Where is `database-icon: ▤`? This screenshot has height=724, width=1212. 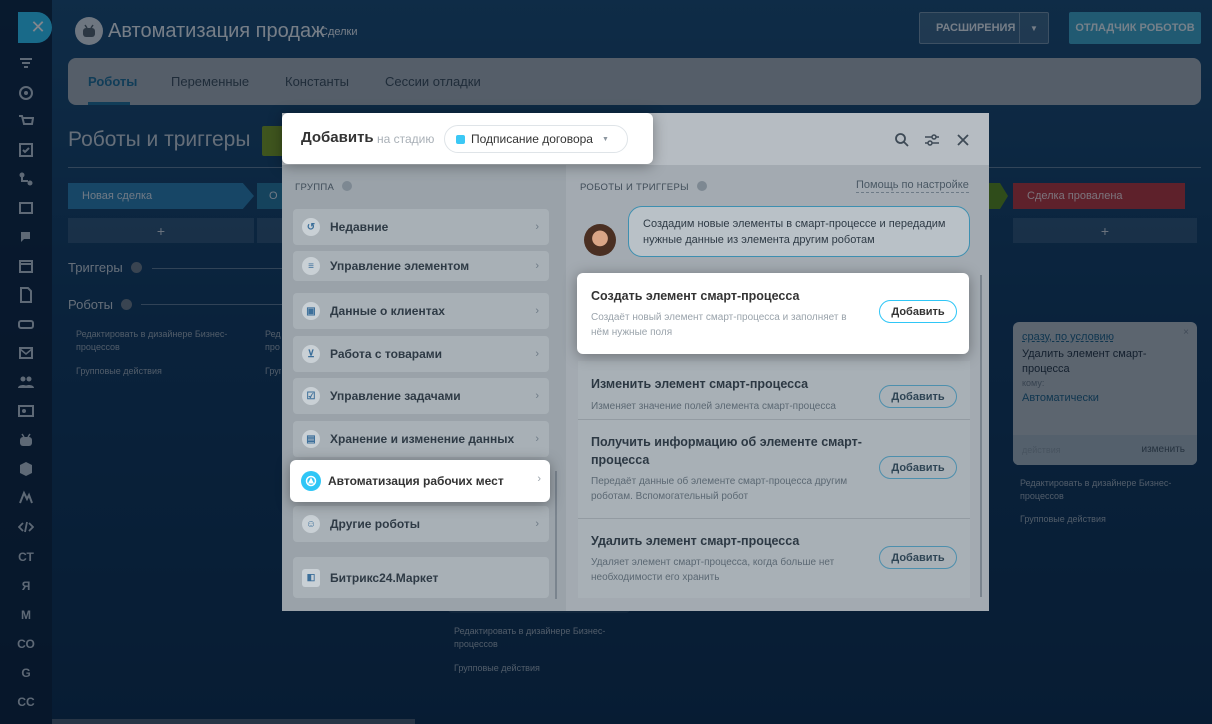 database-icon: ▤ is located at coordinates (311, 439).